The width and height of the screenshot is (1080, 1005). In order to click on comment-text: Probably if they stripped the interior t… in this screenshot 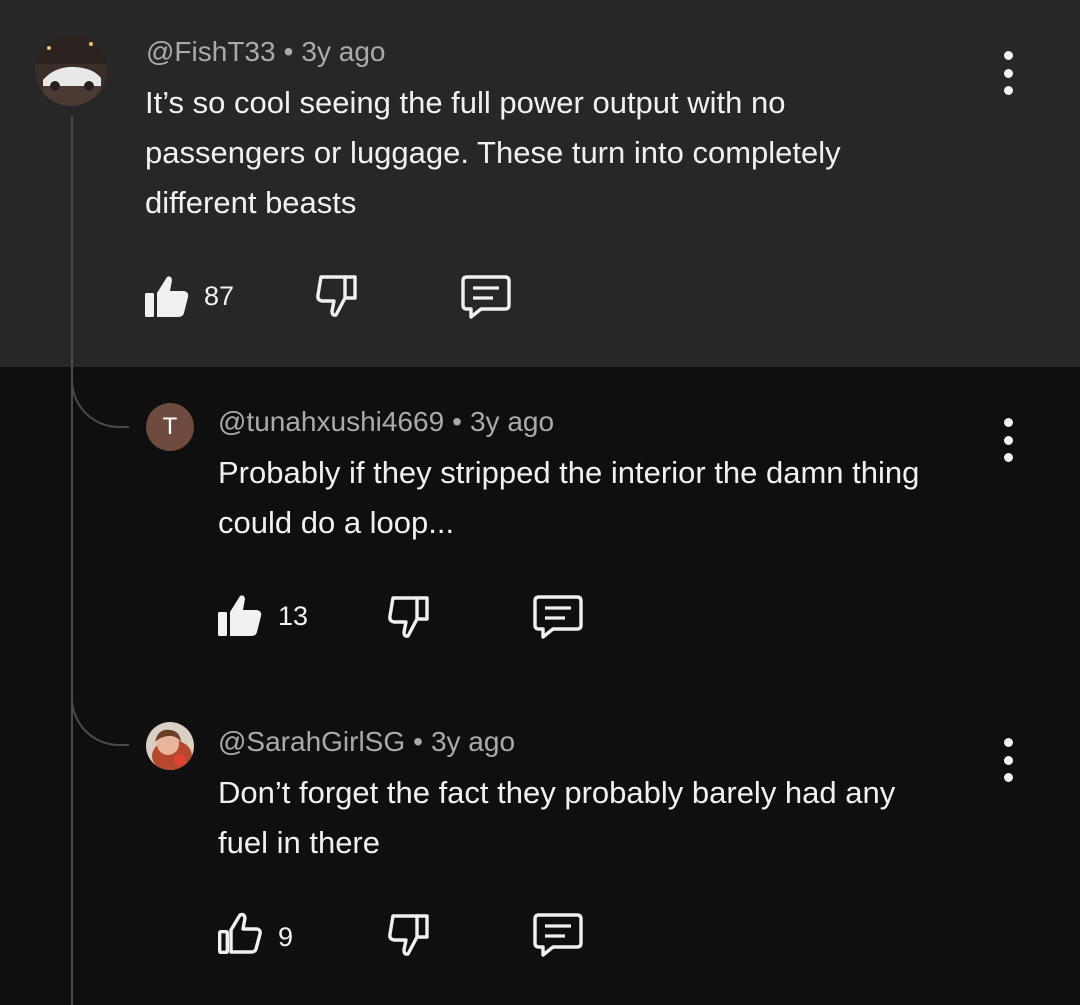, I will do `click(568, 498)`.